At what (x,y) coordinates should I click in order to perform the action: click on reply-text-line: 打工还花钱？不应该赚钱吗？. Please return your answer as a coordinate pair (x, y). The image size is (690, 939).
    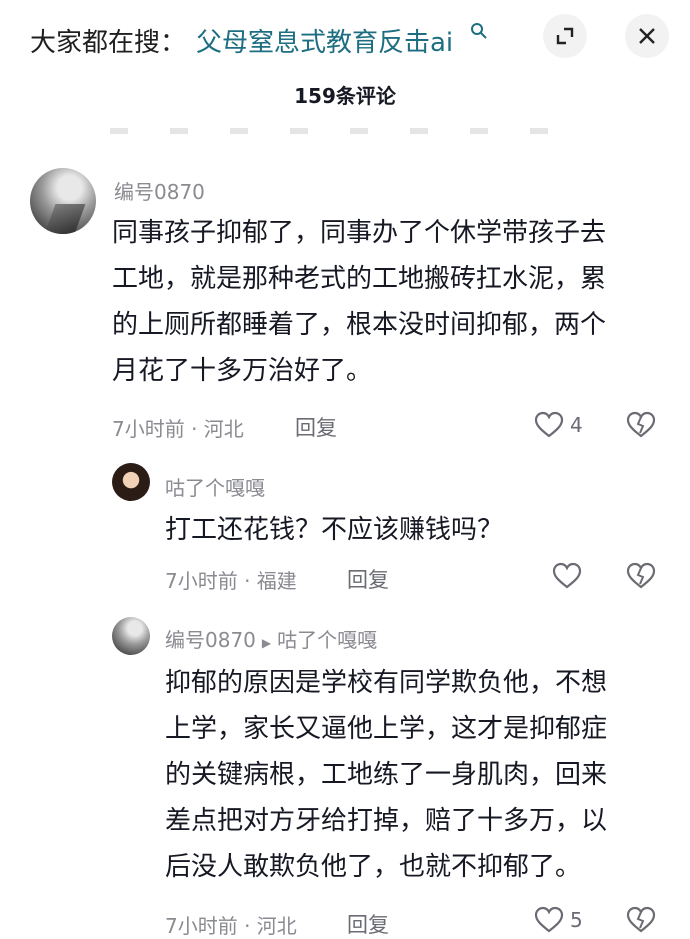
    Looking at the image, I should click on (334, 530).